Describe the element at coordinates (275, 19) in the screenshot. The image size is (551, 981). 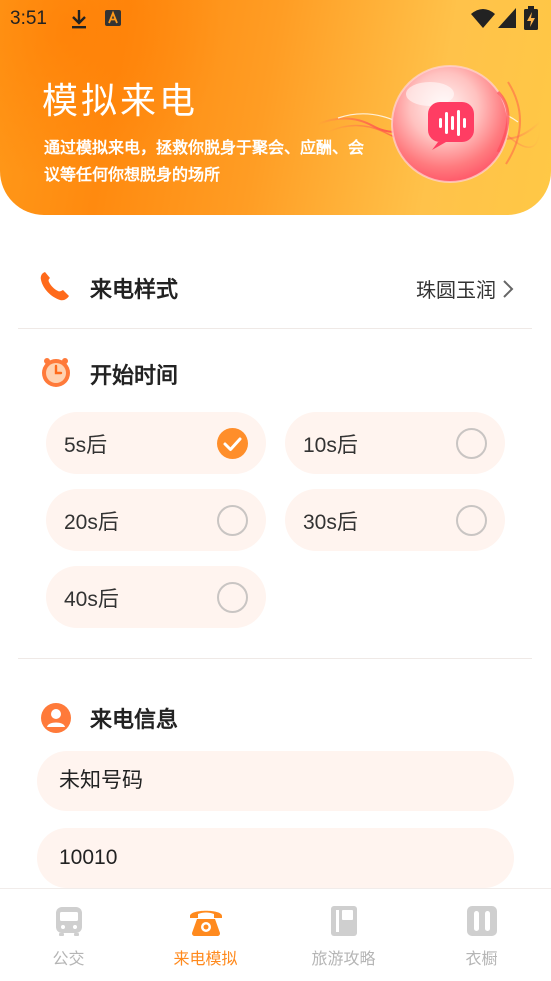
I see `status-bar: 3:51` at that location.